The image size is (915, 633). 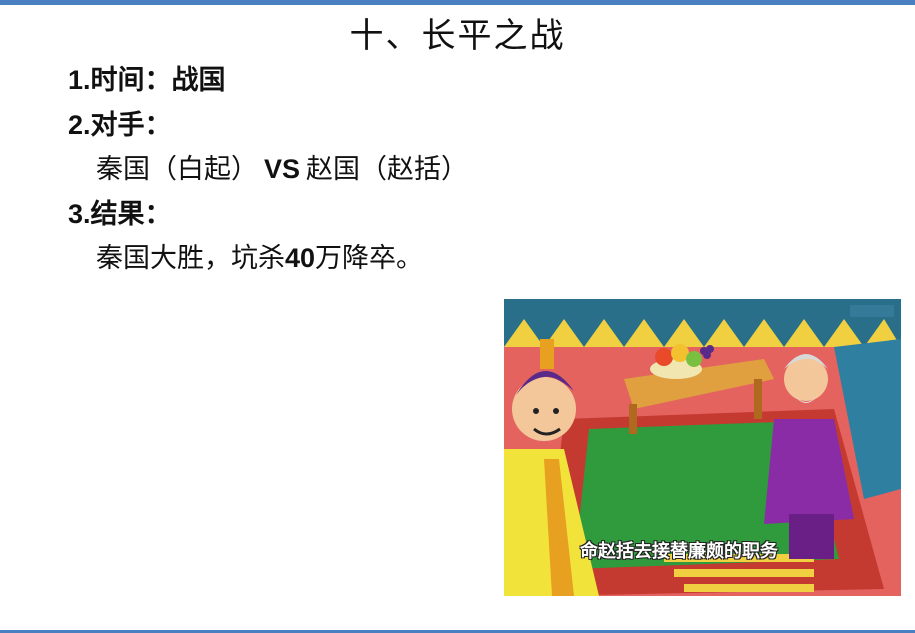 I want to click on item-opponents: 2.对手：, so click(x=120, y=125).